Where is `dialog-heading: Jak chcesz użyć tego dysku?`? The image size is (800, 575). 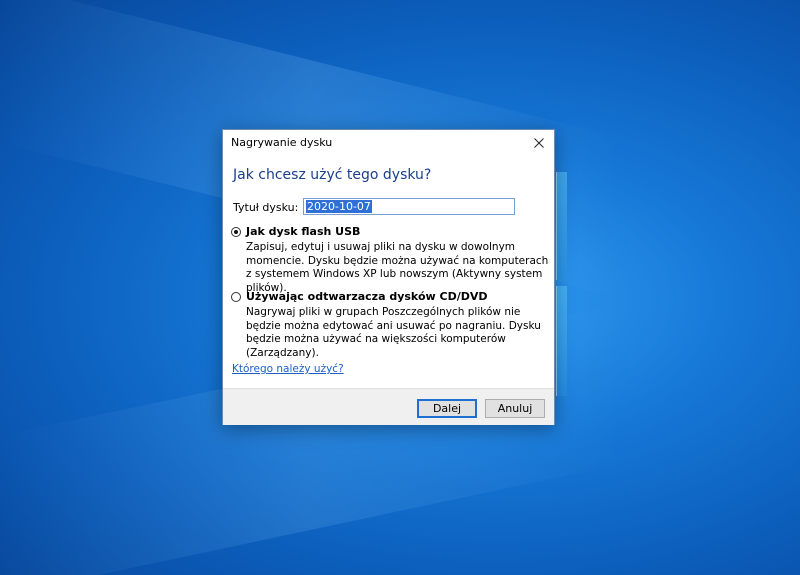 dialog-heading: Jak chcesz użyć tego dysku? is located at coordinates (332, 175).